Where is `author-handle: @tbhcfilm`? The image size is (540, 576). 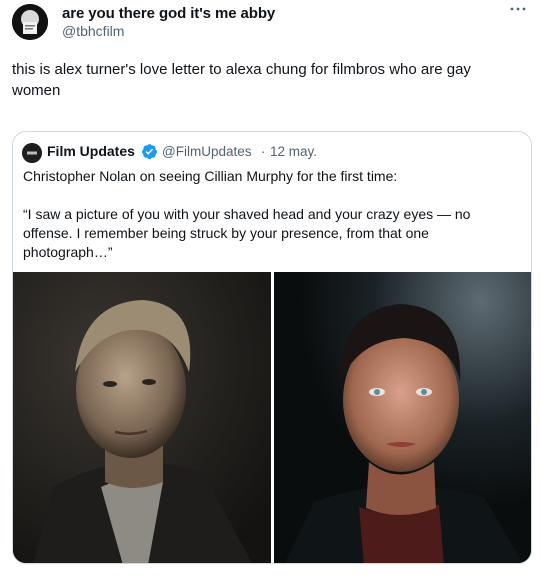
author-handle: @tbhcfilm is located at coordinates (93, 31).